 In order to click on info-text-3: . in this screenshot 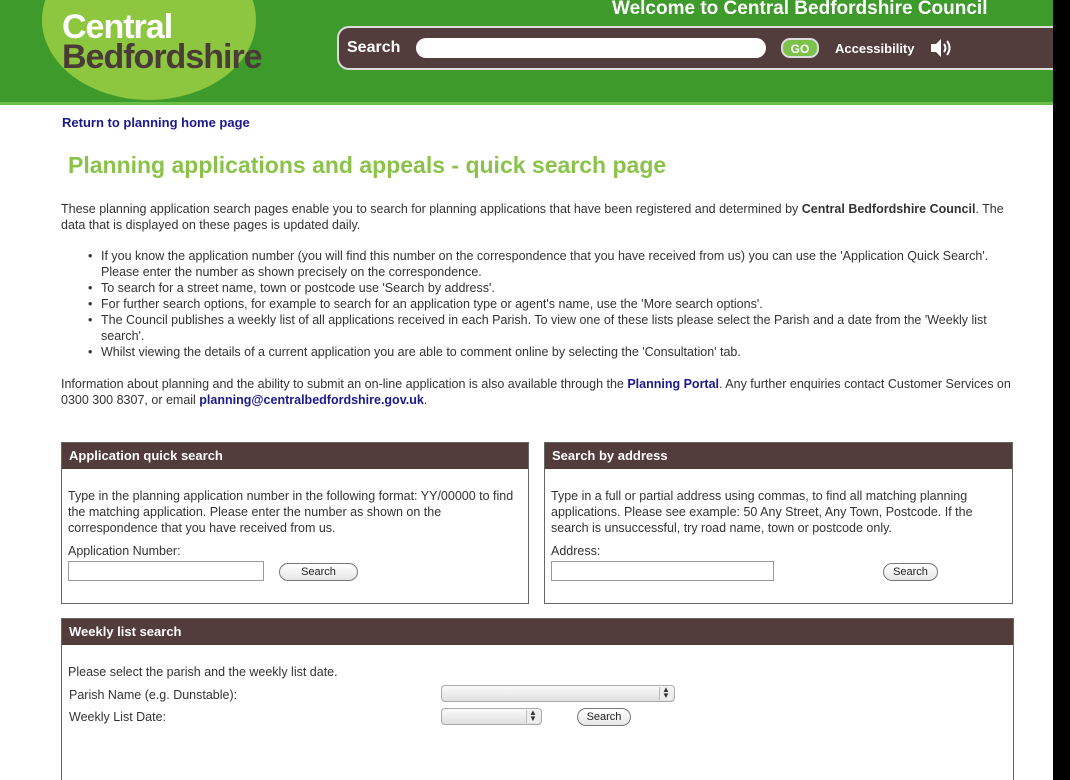, I will do `click(425, 400)`.